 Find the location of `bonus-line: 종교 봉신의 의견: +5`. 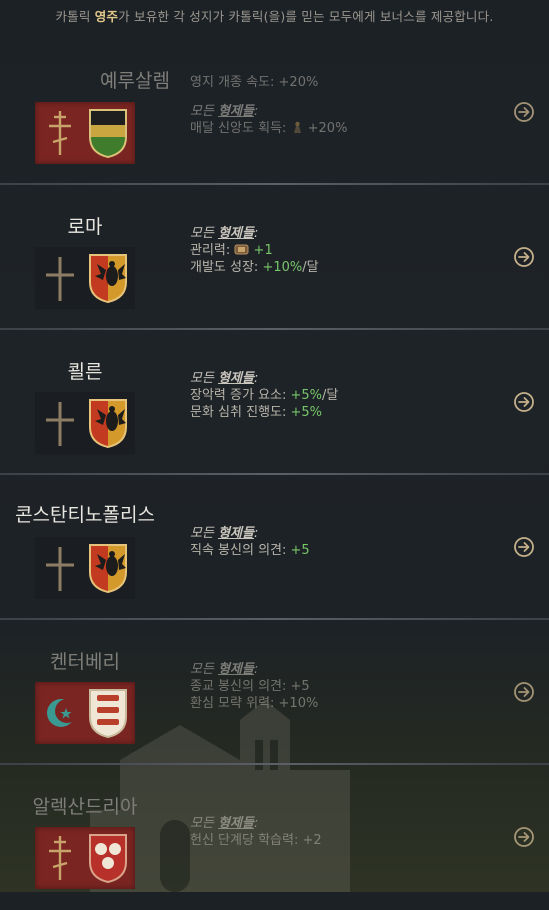

bonus-line: 종교 봉신의 의견: +5 is located at coordinates (250, 686).